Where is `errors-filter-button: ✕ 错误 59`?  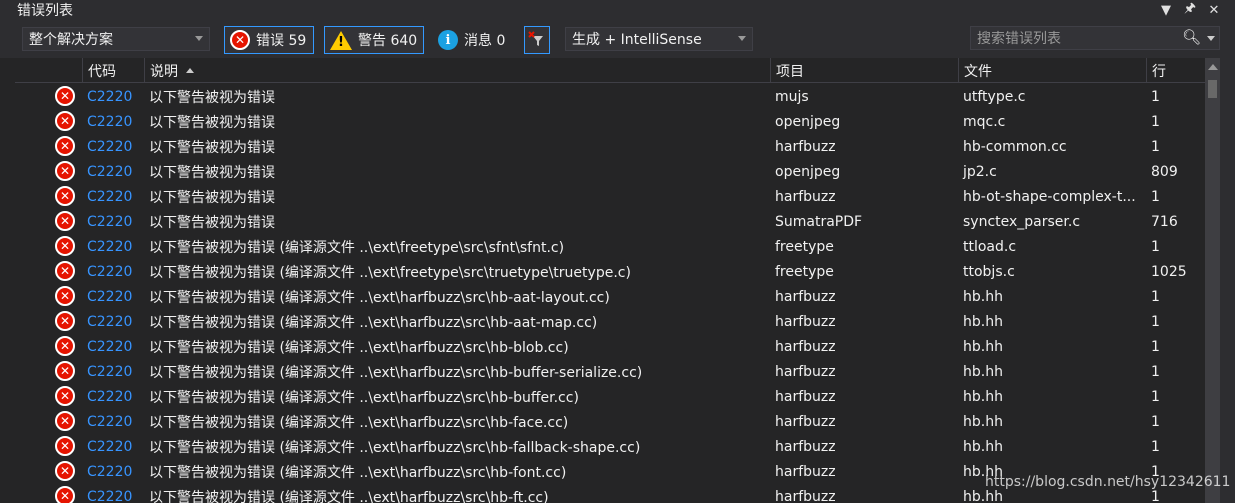
errors-filter-button: ✕ 错误 59 is located at coordinates (269, 40).